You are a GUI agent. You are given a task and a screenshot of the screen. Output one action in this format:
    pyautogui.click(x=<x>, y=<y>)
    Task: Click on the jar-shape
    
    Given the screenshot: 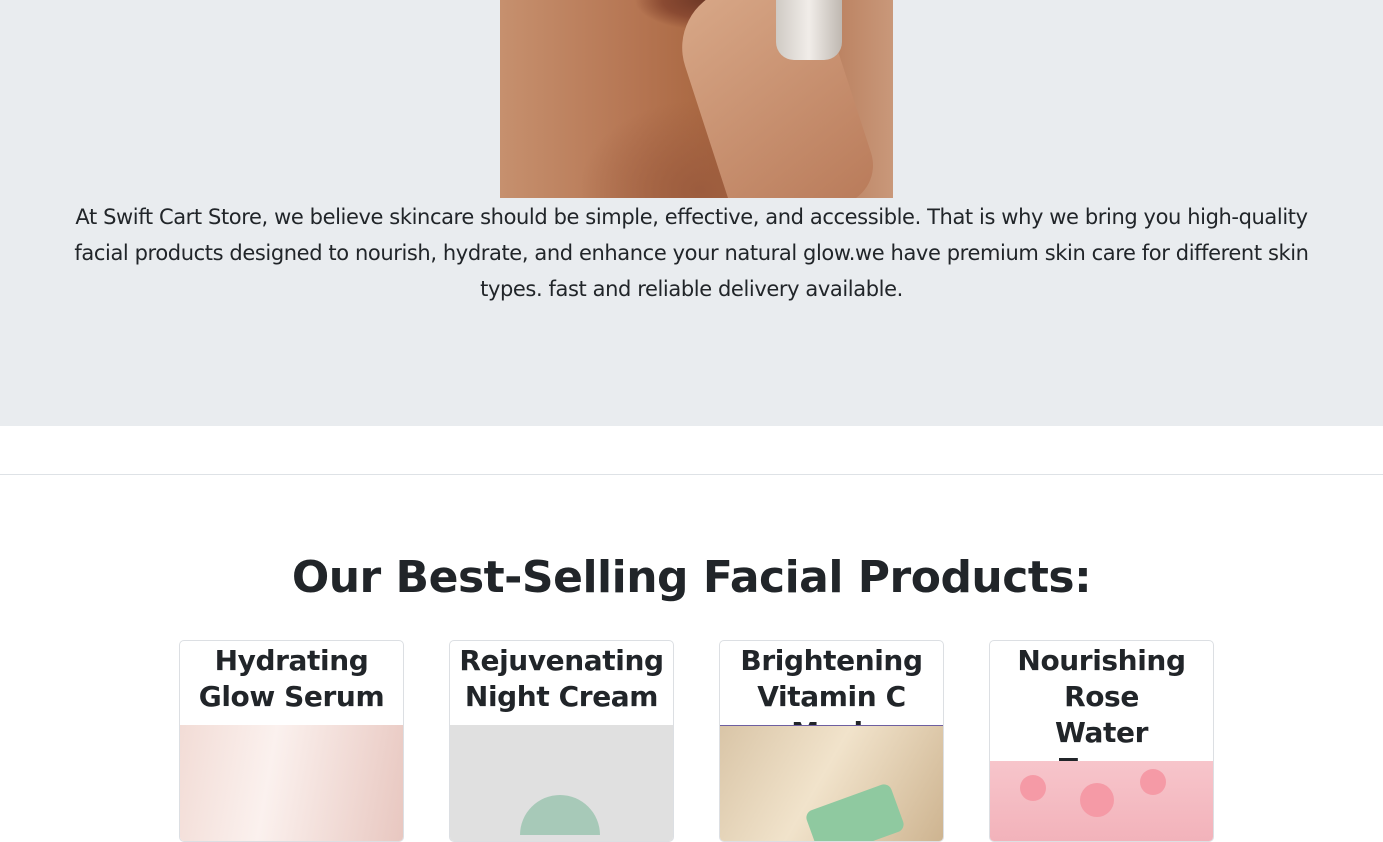 What is the action you would take?
    pyautogui.click(x=560, y=815)
    